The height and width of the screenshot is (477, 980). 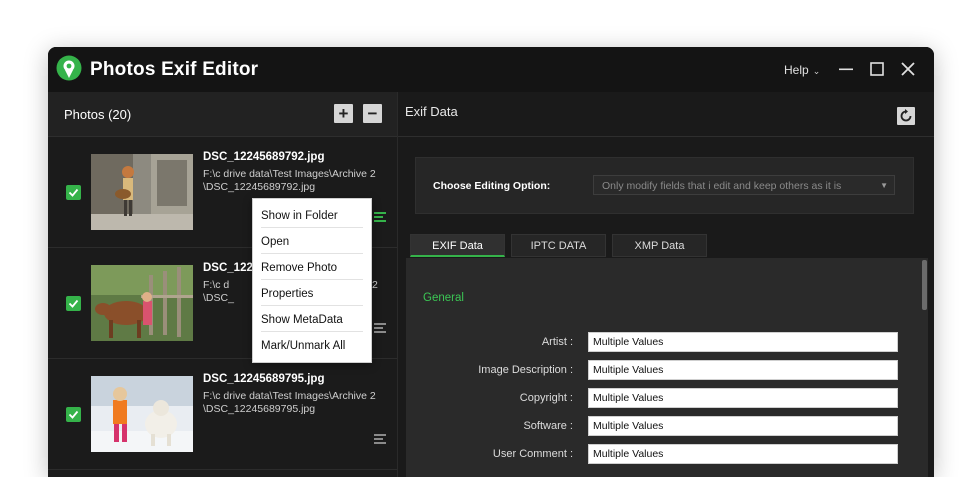 What do you see at coordinates (743, 370) in the screenshot?
I see `image-description-input: Multiple Values` at bounding box center [743, 370].